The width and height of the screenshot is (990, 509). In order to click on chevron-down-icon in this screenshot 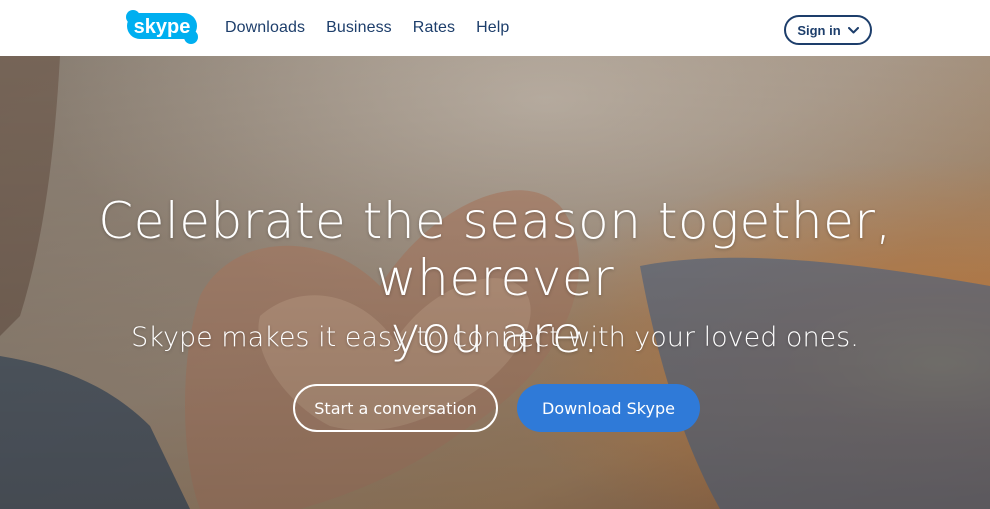, I will do `click(853, 29)`.